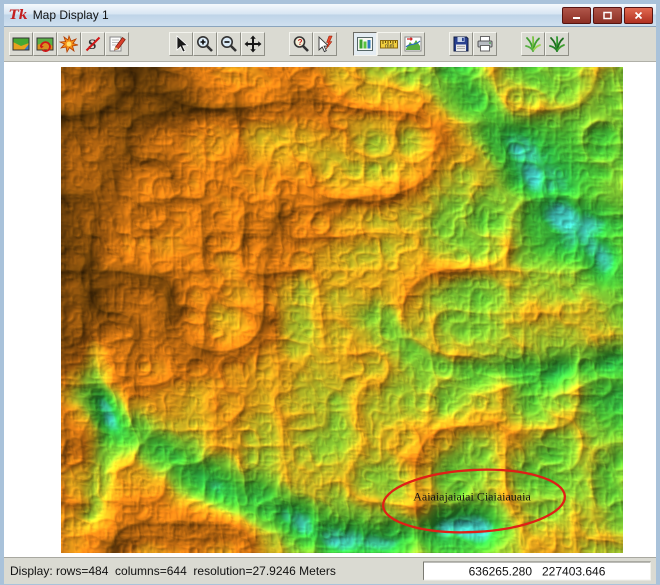 The width and height of the screenshot is (660, 585). I want to click on edit-overlay-button, so click(117, 44).